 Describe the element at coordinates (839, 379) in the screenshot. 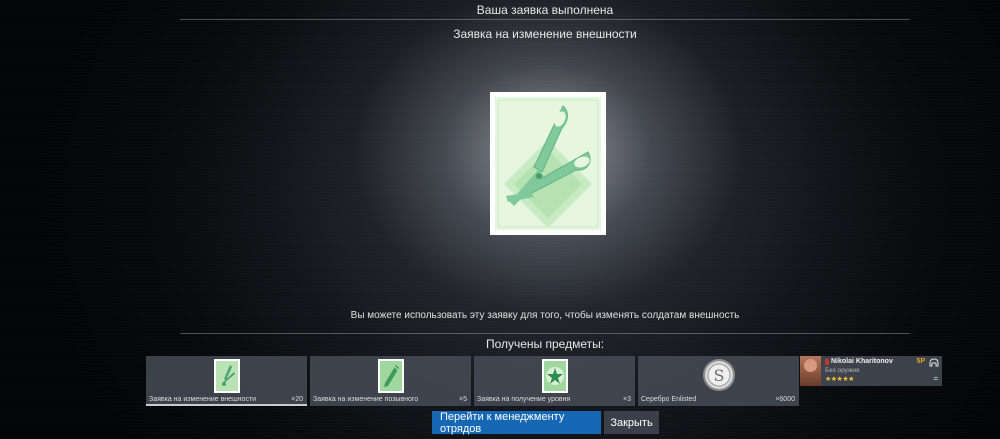

I see `soldier-stars: ★★★★★` at that location.